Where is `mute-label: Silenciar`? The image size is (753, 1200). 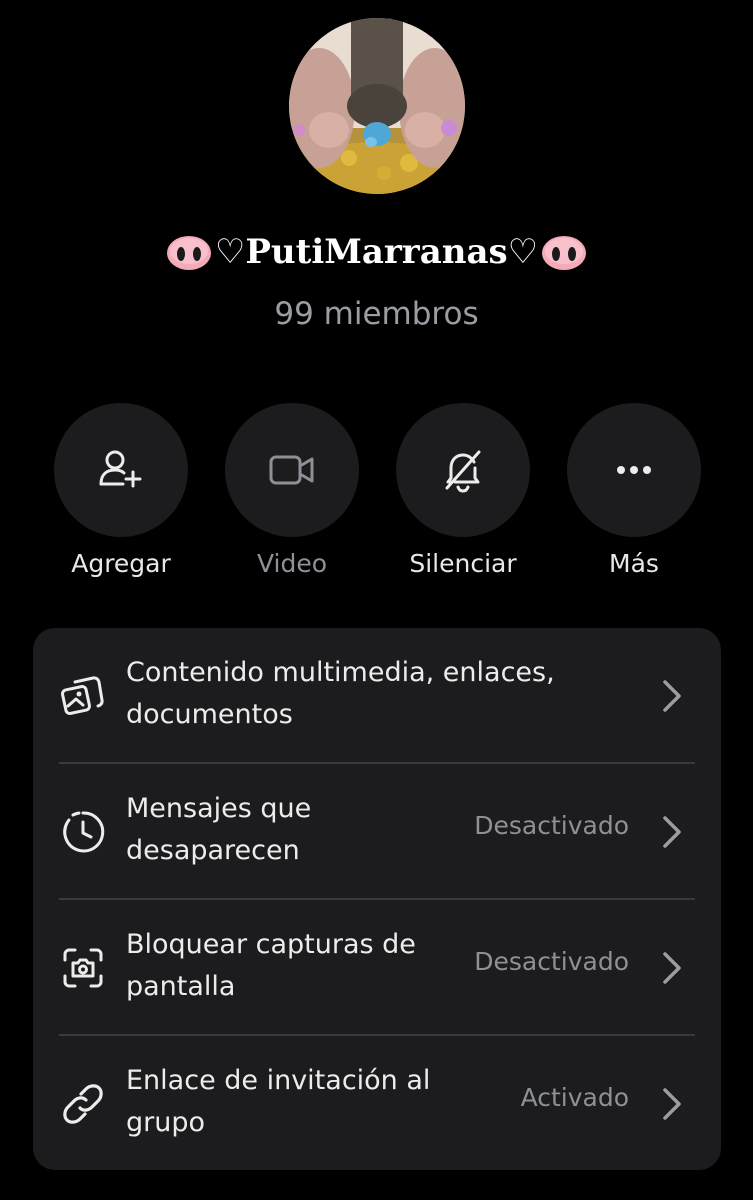
mute-label: Silenciar is located at coordinates (463, 563).